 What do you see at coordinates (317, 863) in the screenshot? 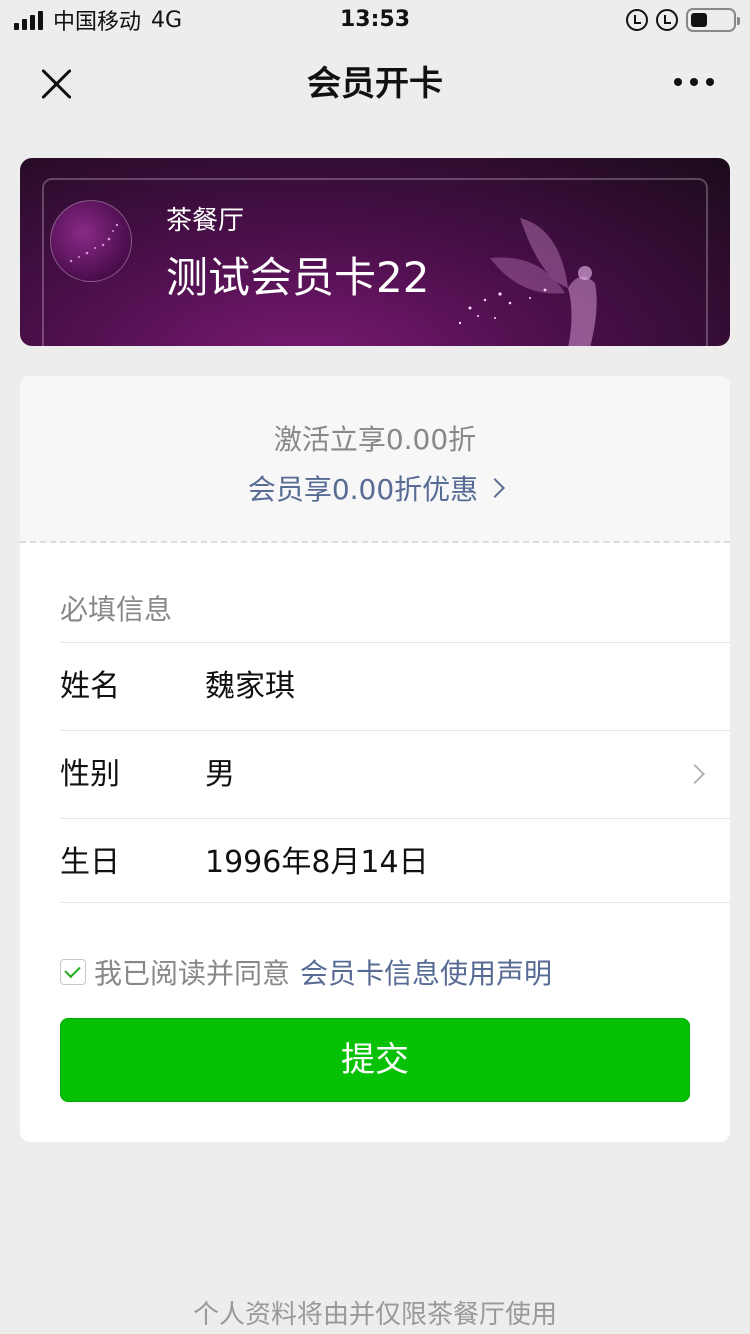
I see `birthday-field: 1996年8月14日` at bounding box center [317, 863].